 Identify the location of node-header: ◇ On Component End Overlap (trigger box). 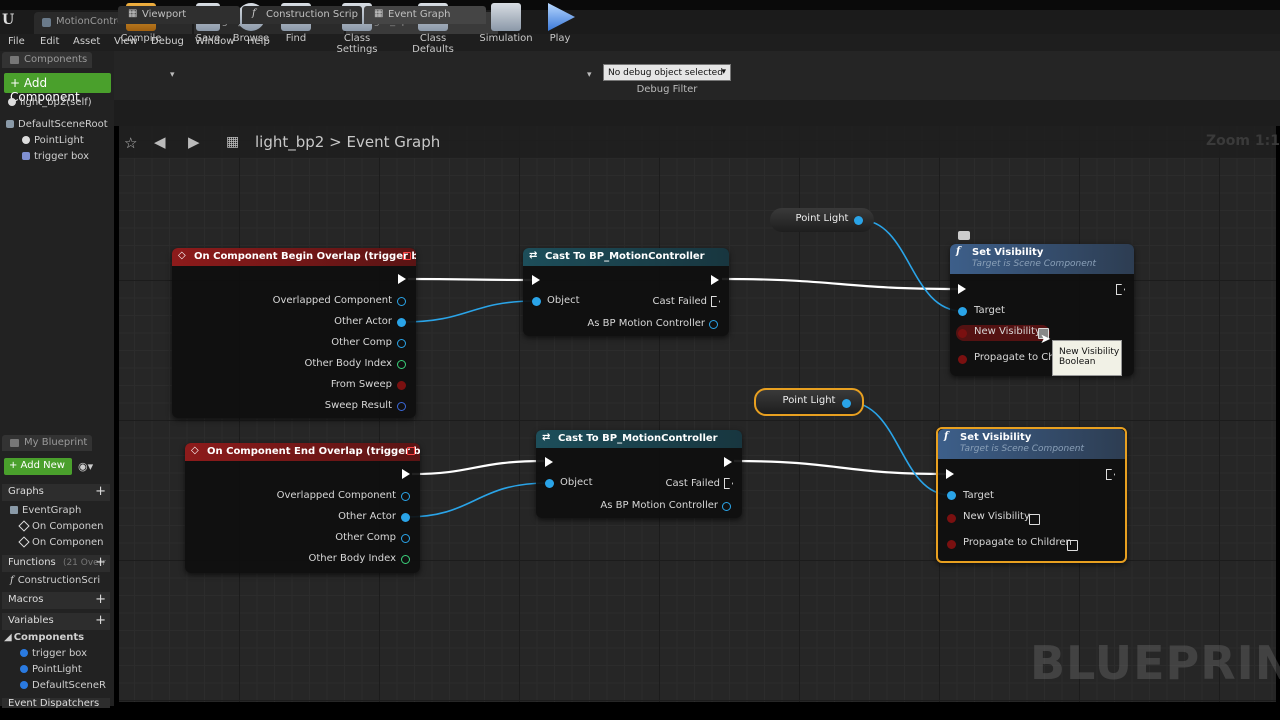
(302, 452).